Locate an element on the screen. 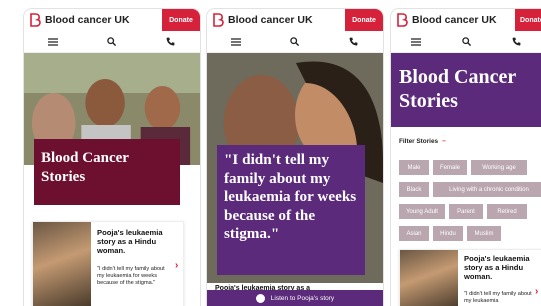  filter-tag: Retired is located at coordinates (507, 211).